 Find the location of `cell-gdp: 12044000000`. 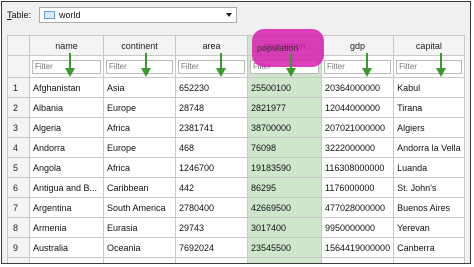

cell-gdp: 12044000000 is located at coordinates (357, 107).